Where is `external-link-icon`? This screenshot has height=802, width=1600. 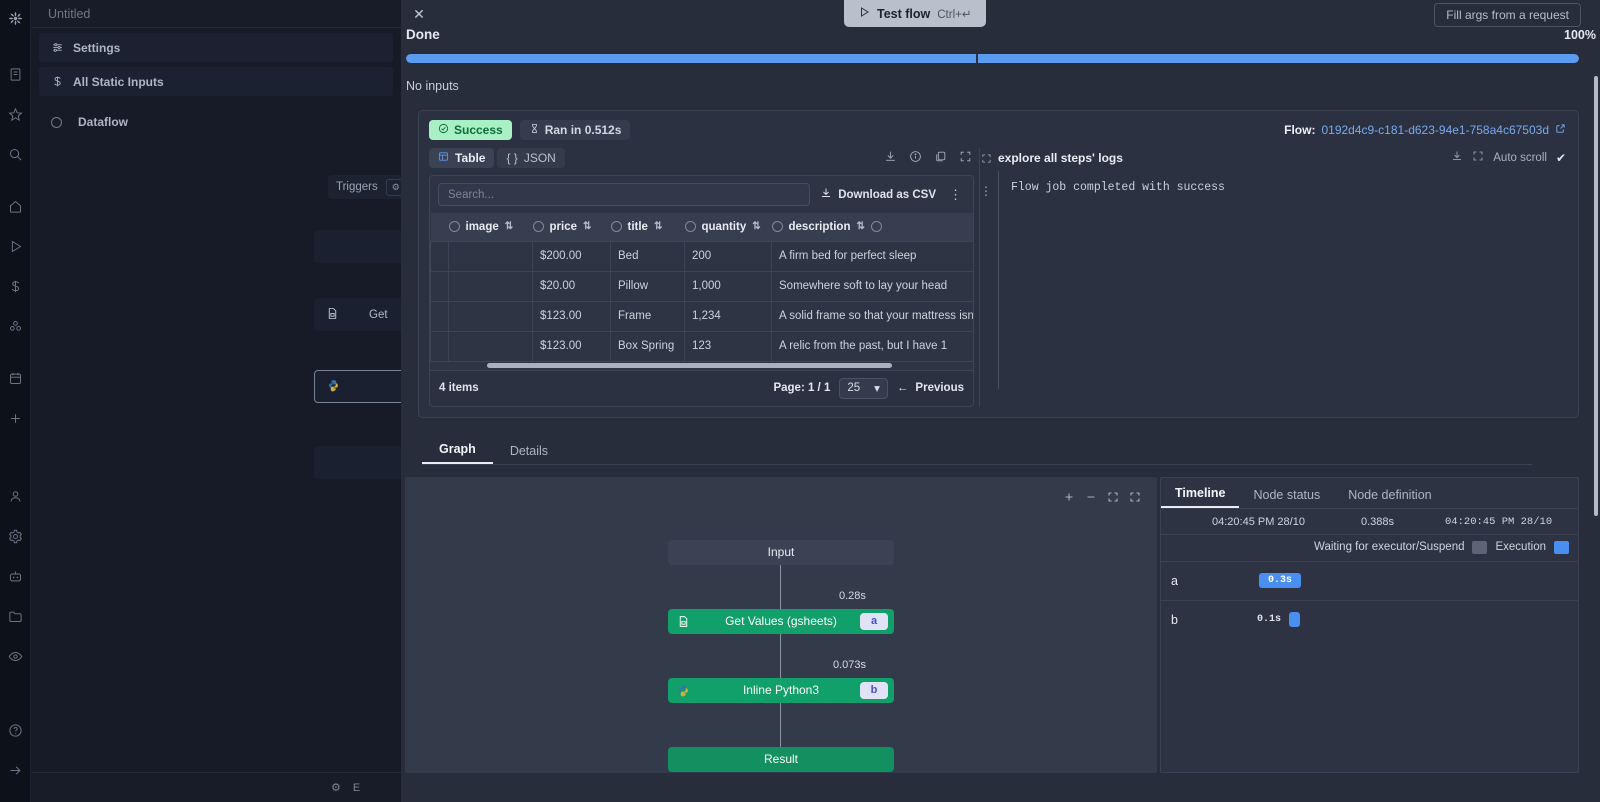
external-link-icon is located at coordinates (1560, 130).